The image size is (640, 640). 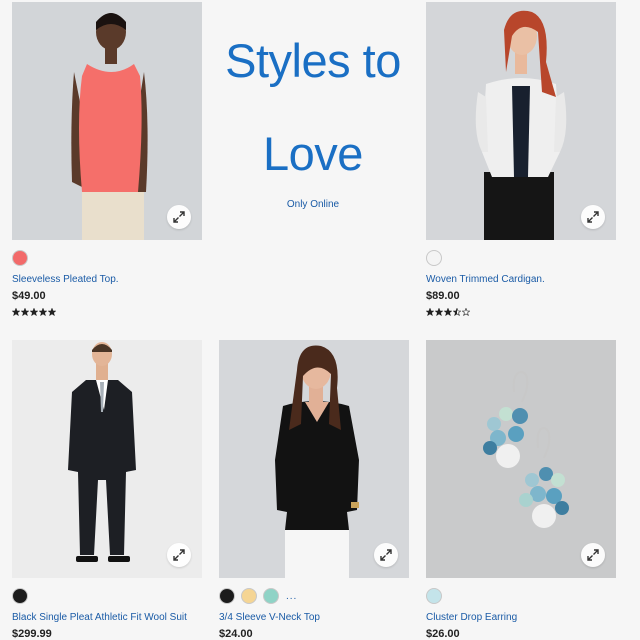 What do you see at coordinates (313, 60) in the screenshot?
I see `promo-title-line1: Styles to` at bounding box center [313, 60].